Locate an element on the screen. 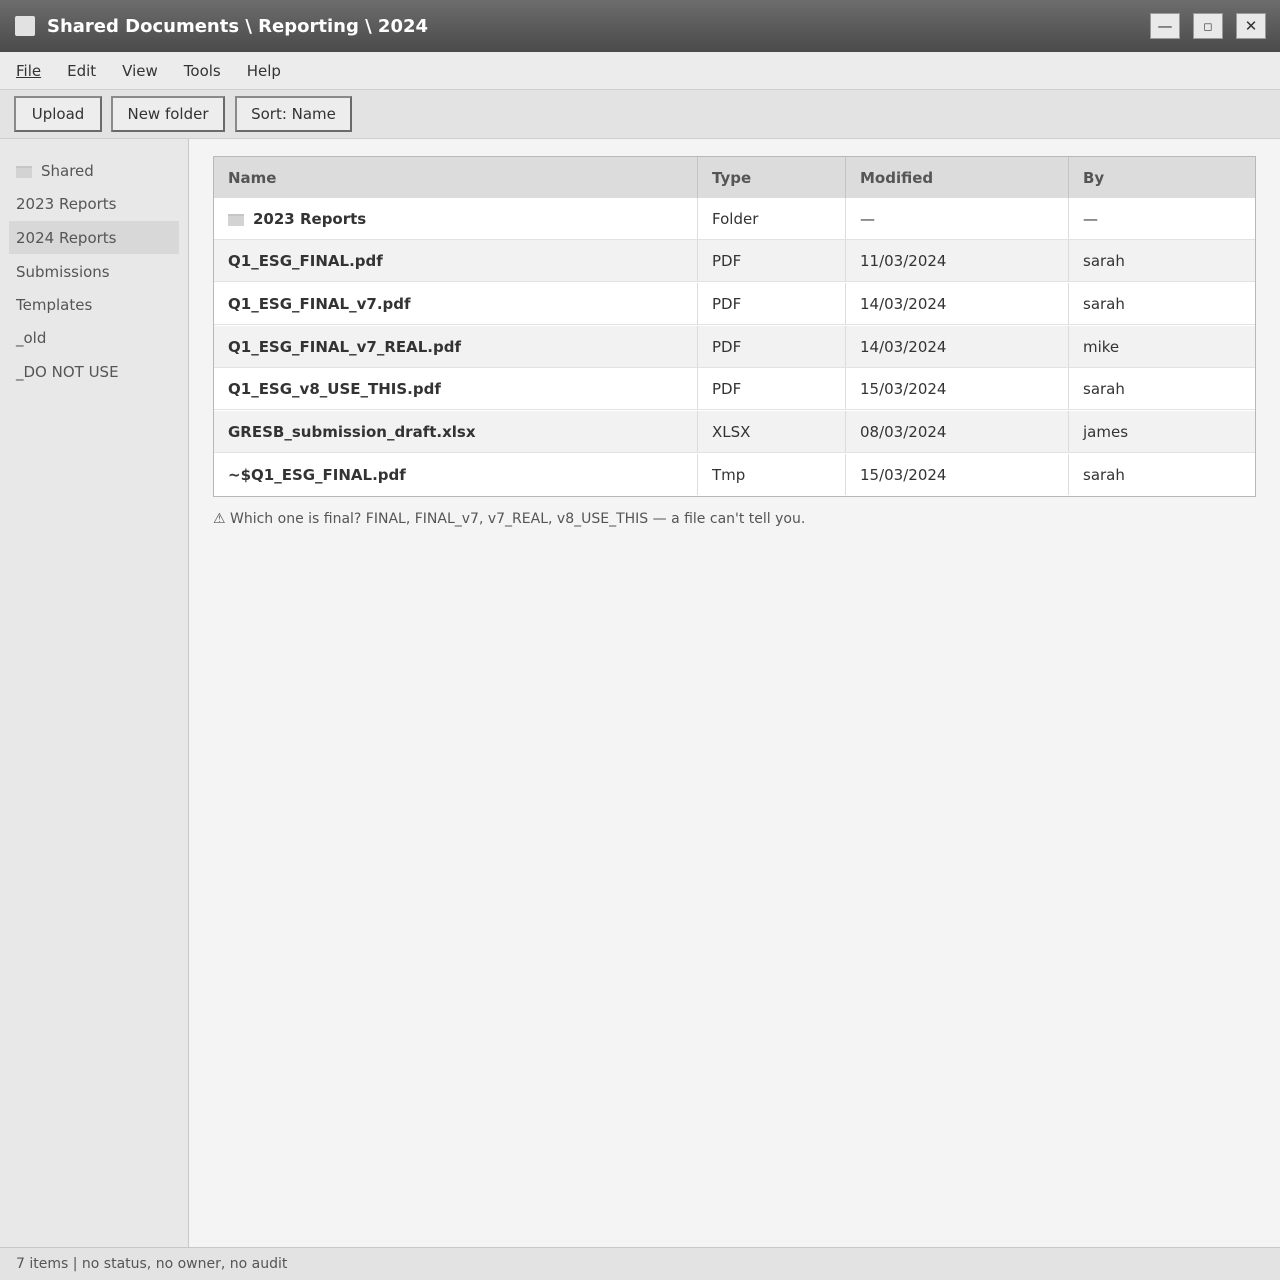 This screenshot has width=1280, height=1280. window-title: Shared Documents \ Reporting \ 2024 is located at coordinates (238, 26).